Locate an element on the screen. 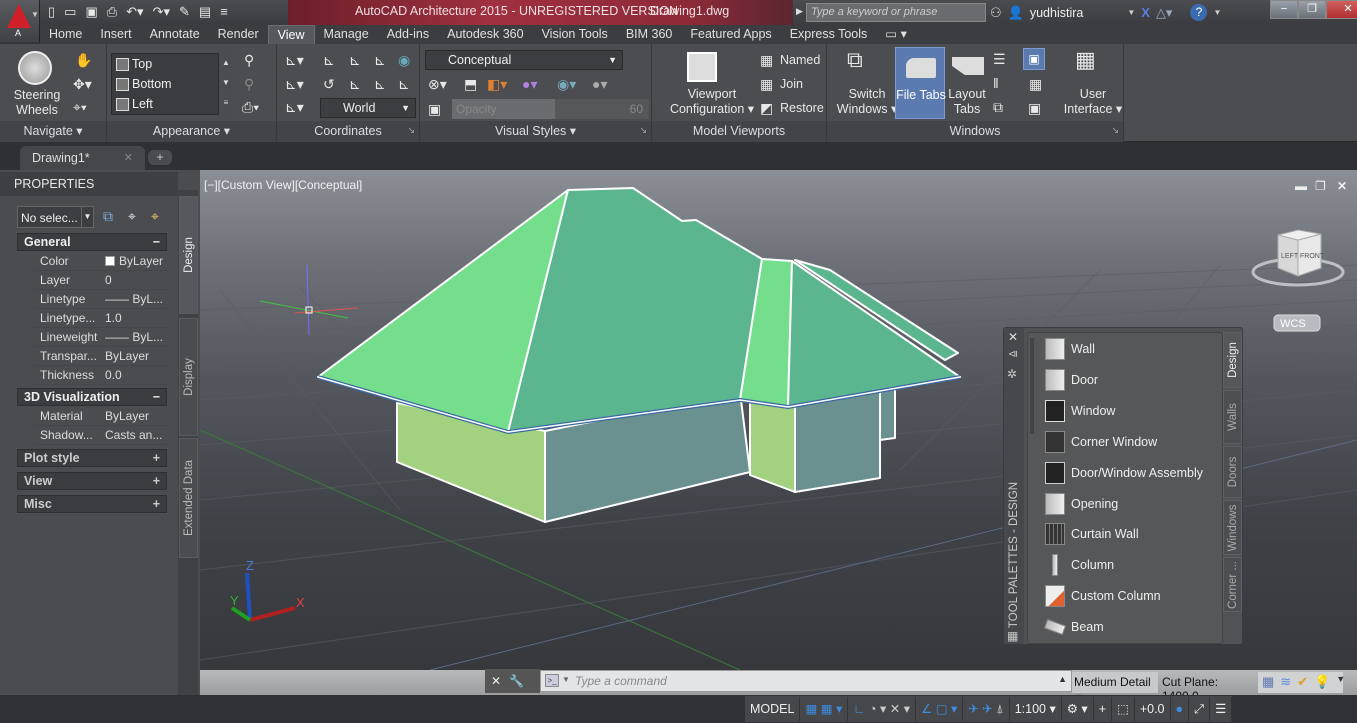 The height and width of the screenshot is (723, 1357). visual-styles-panel-title: Visual Styles ▾ ↘ is located at coordinates (535, 131).